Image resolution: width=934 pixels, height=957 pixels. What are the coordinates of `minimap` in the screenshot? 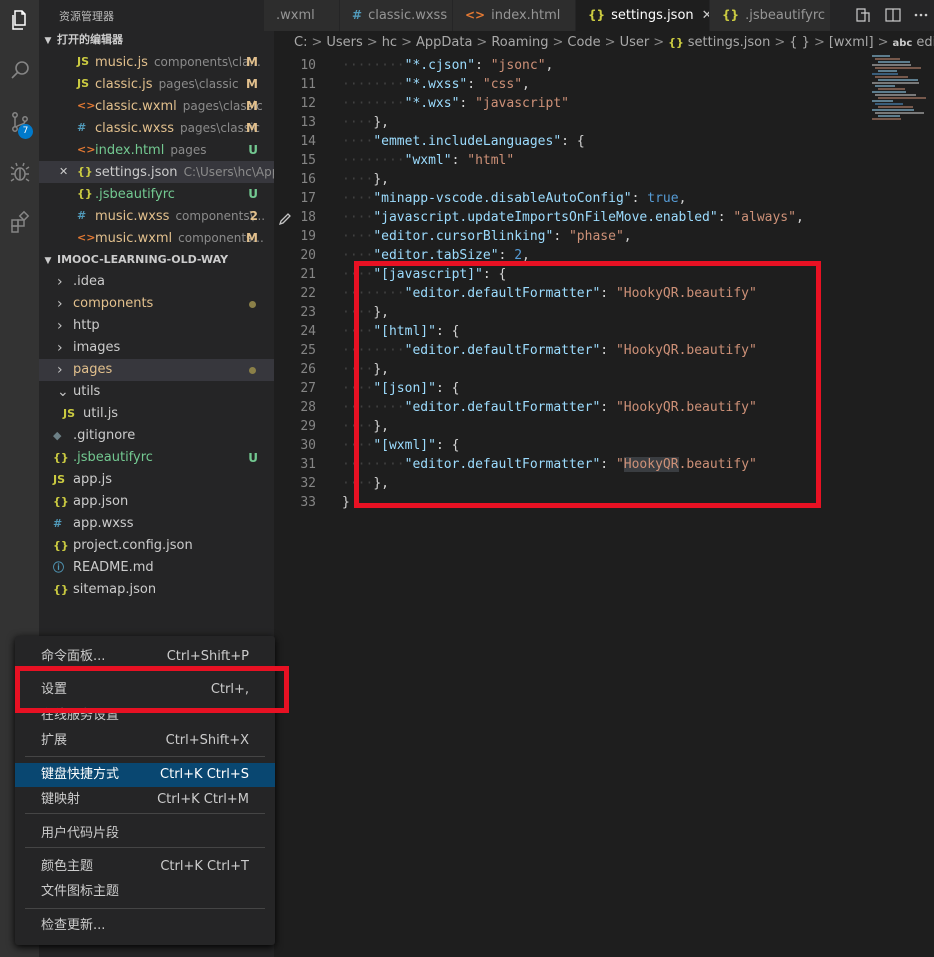 It's located at (898, 90).